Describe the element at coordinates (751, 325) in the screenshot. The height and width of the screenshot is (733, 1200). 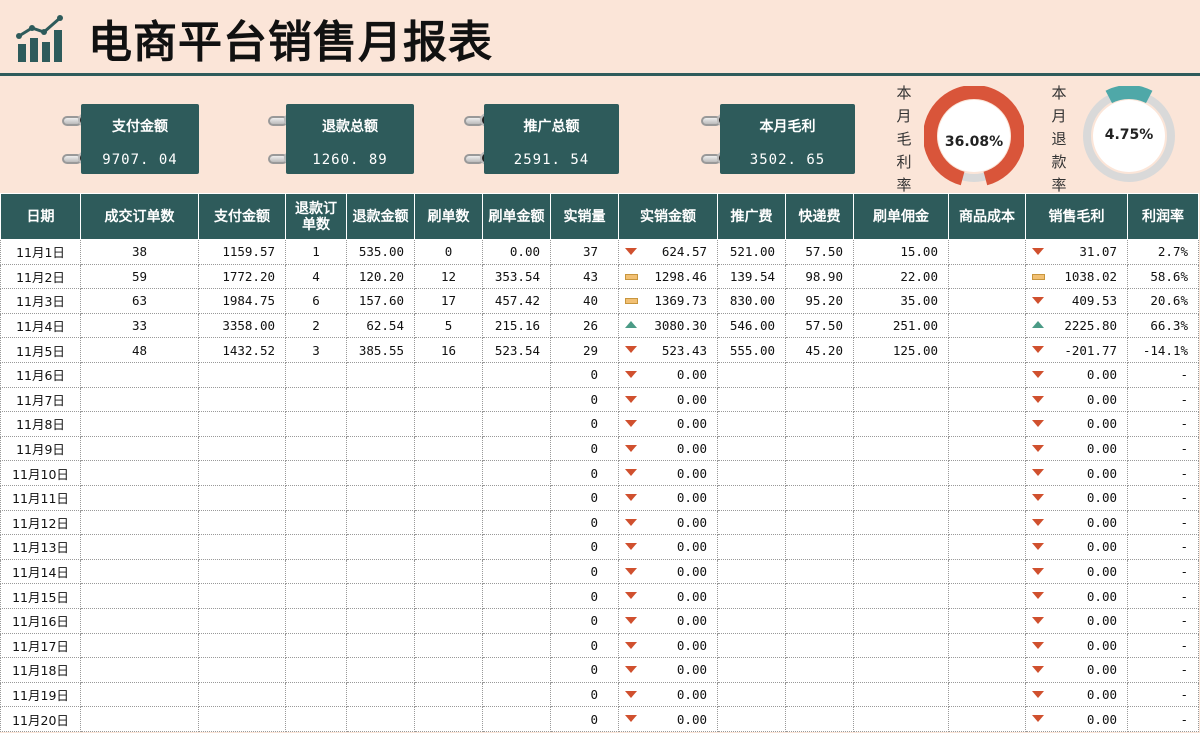
I see `cell-promo: 546.00` at that location.